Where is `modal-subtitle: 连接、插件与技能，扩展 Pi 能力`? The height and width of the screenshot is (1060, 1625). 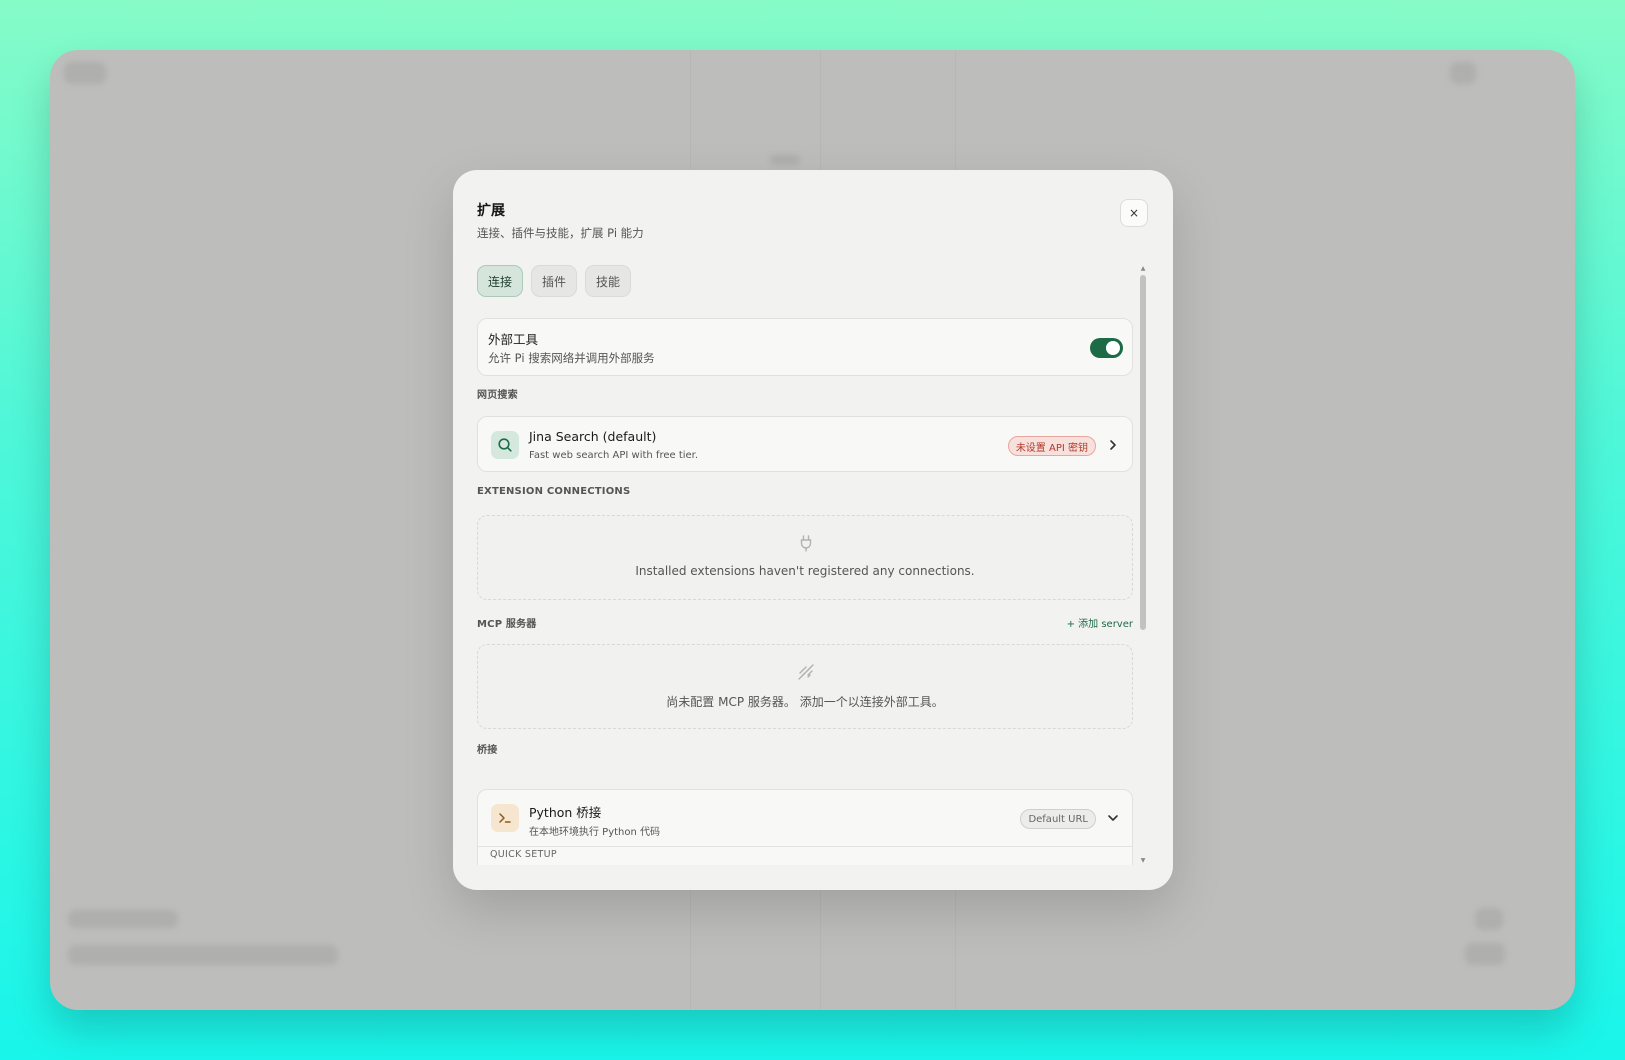
modal-subtitle: 连接、插件与技能，扩展 Pi 能力 is located at coordinates (560, 233).